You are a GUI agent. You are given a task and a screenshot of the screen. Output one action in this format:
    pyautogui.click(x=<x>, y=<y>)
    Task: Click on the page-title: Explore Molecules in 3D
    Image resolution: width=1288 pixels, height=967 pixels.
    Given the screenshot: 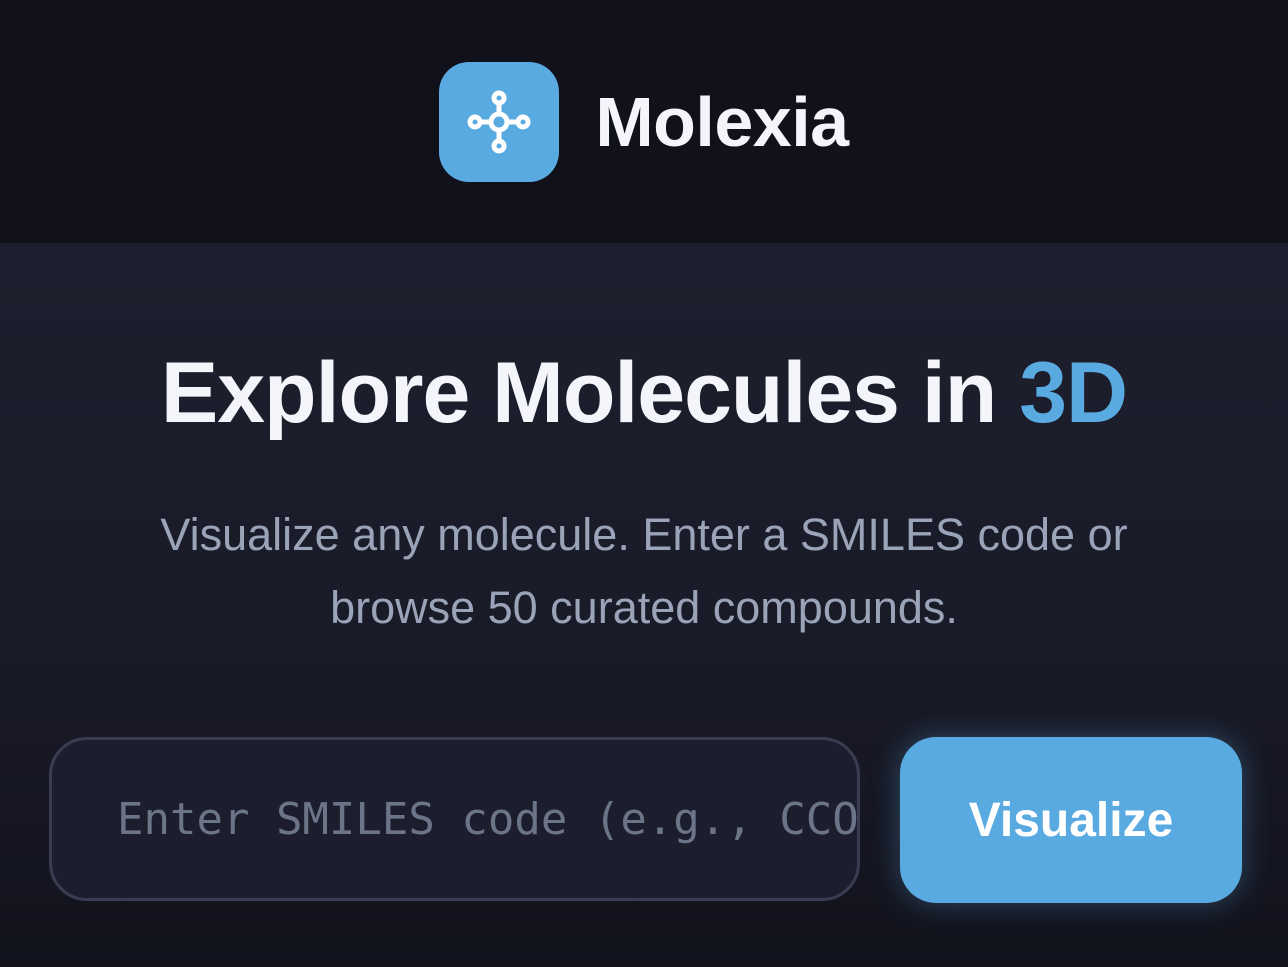 What is the action you would take?
    pyautogui.click(x=644, y=393)
    